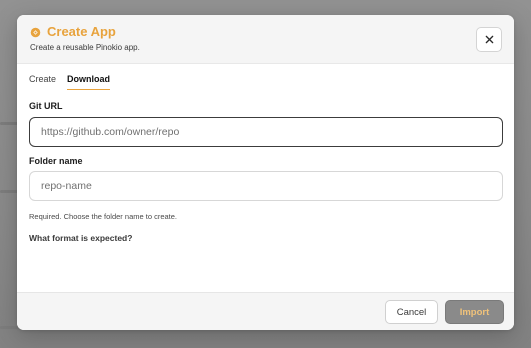 This screenshot has width=531, height=348. I want to click on git-url-label: Git URL, so click(46, 106).